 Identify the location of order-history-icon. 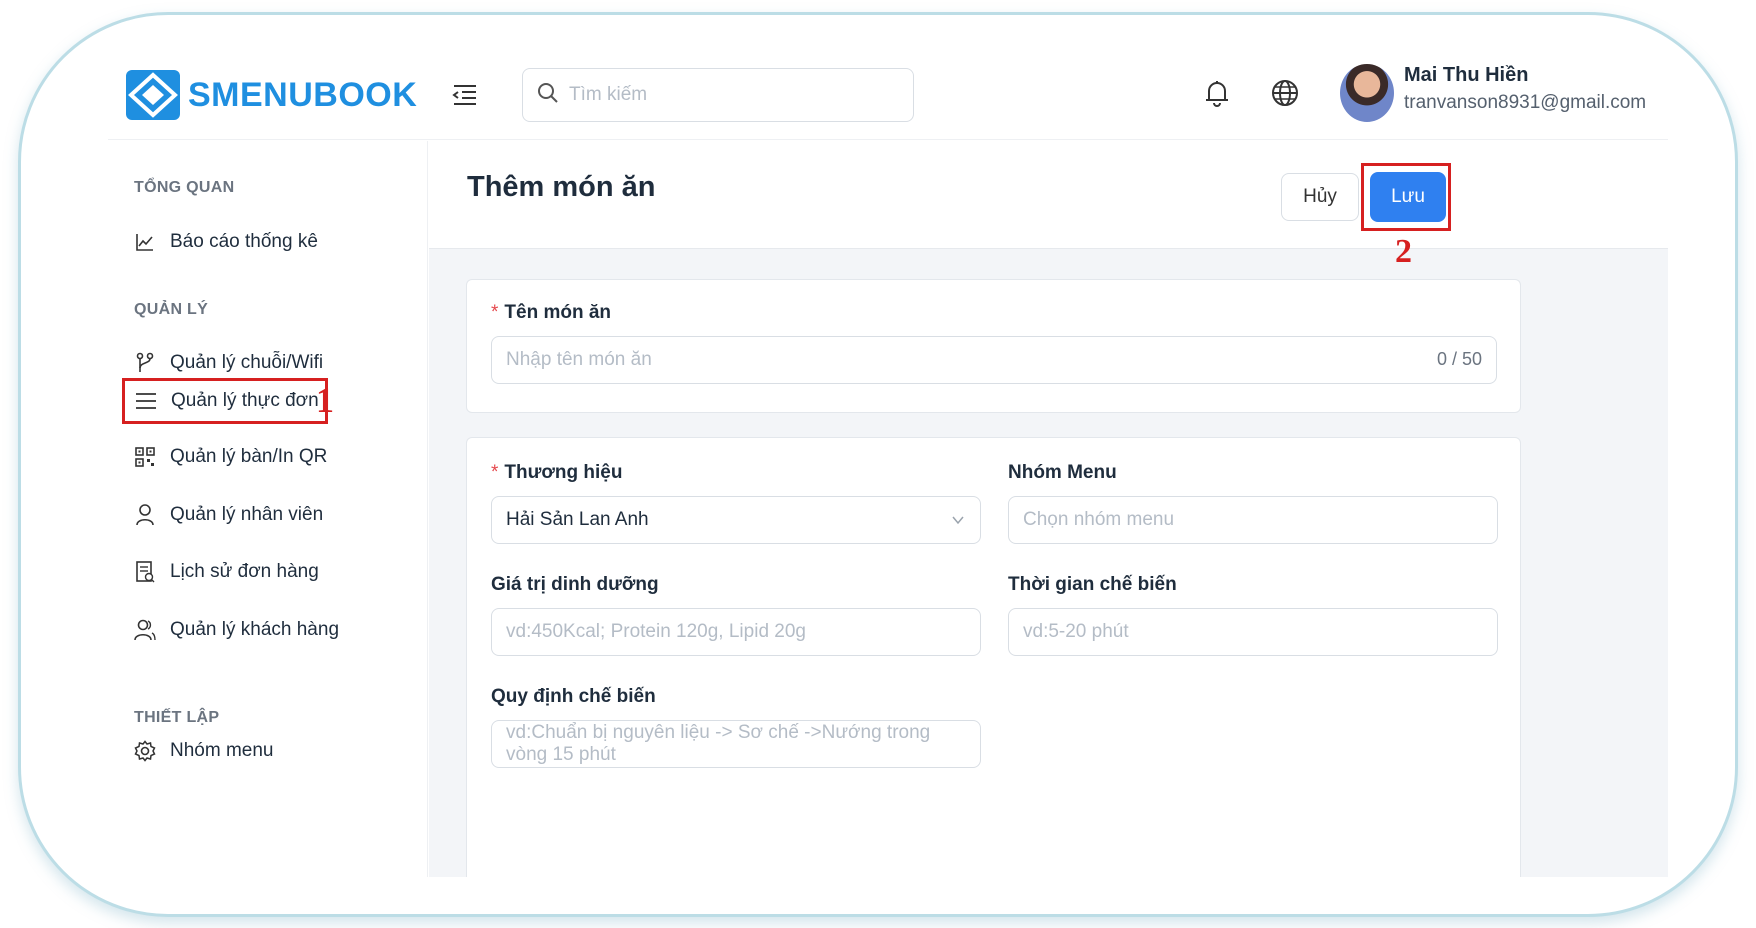
(145, 572).